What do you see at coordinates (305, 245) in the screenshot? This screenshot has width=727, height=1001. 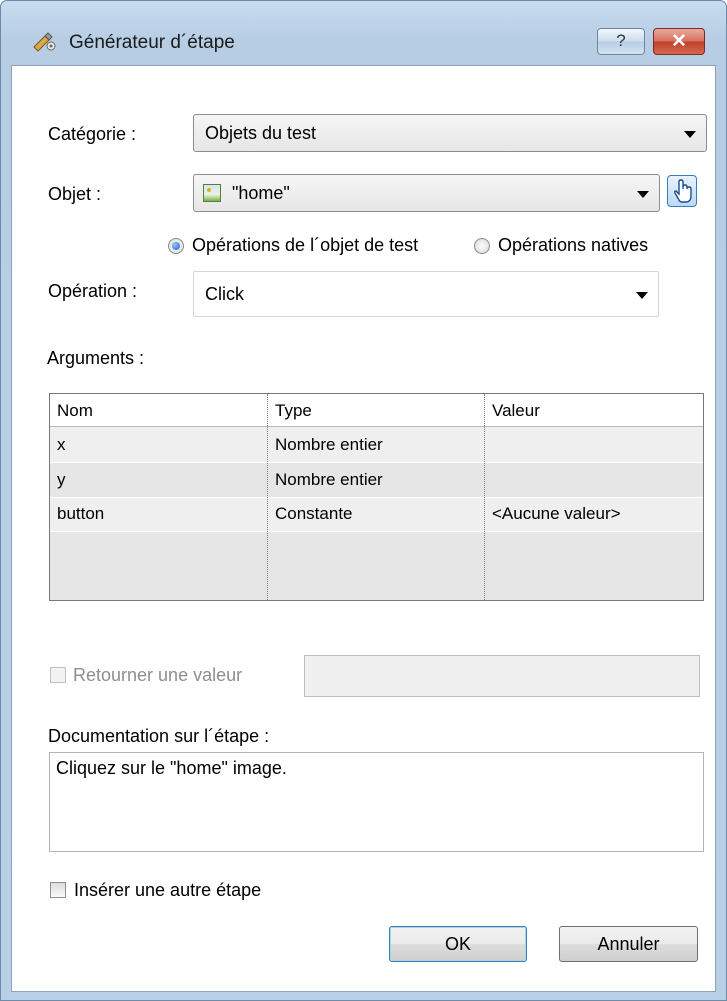 I see `radio-test-object-operations-label: Opérations de l´objet de test` at bounding box center [305, 245].